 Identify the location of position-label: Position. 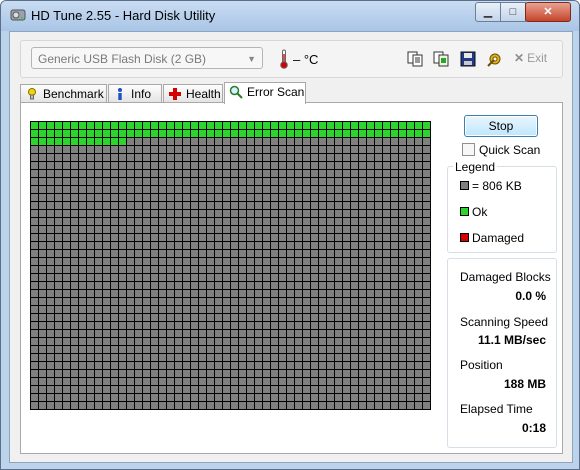
(481, 365).